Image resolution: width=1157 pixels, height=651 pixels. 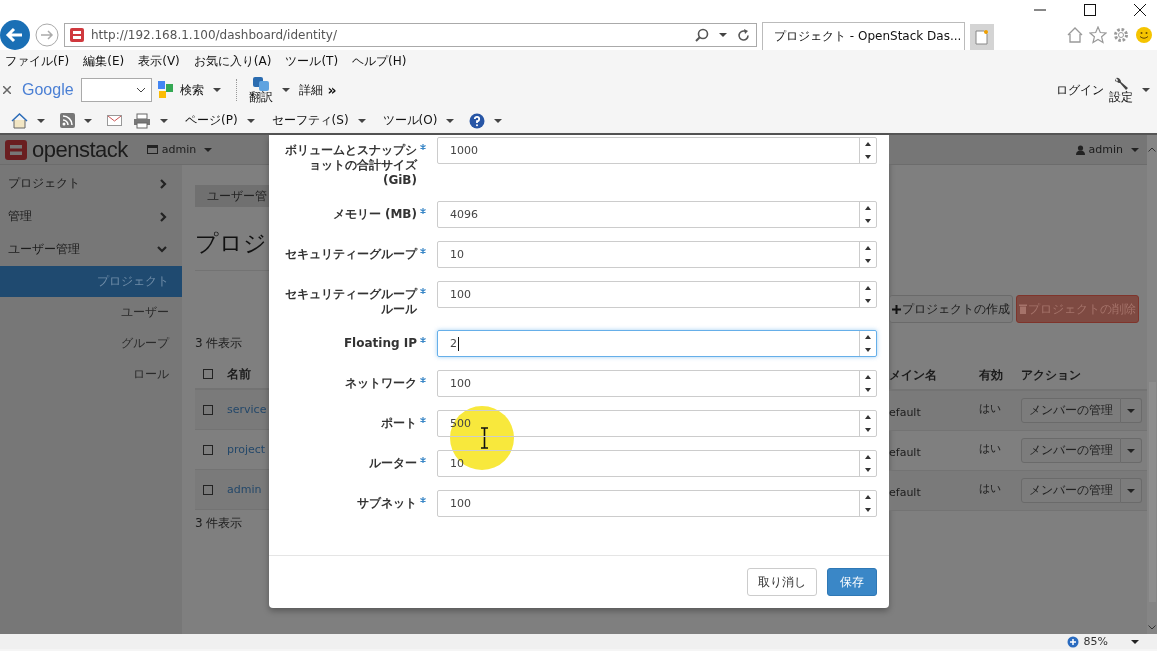 What do you see at coordinates (399, 424) in the screenshot?
I see `field-label: ポート` at bounding box center [399, 424].